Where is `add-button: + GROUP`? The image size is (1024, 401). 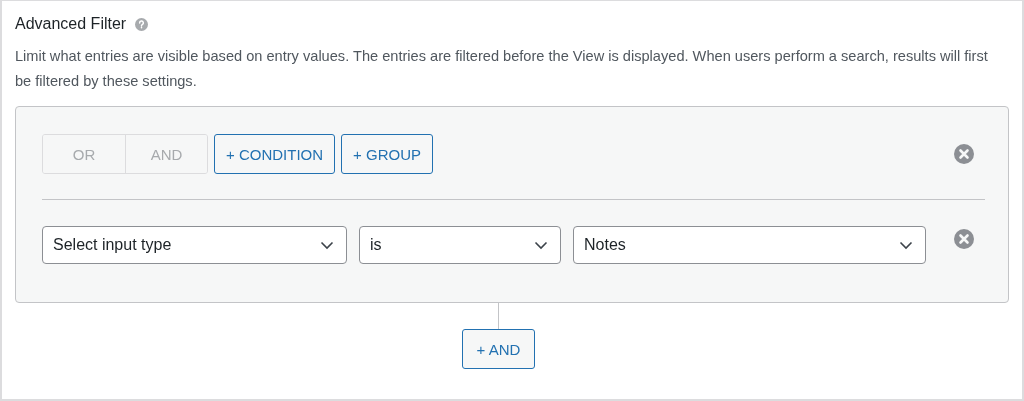
add-button: + GROUP is located at coordinates (387, 154).